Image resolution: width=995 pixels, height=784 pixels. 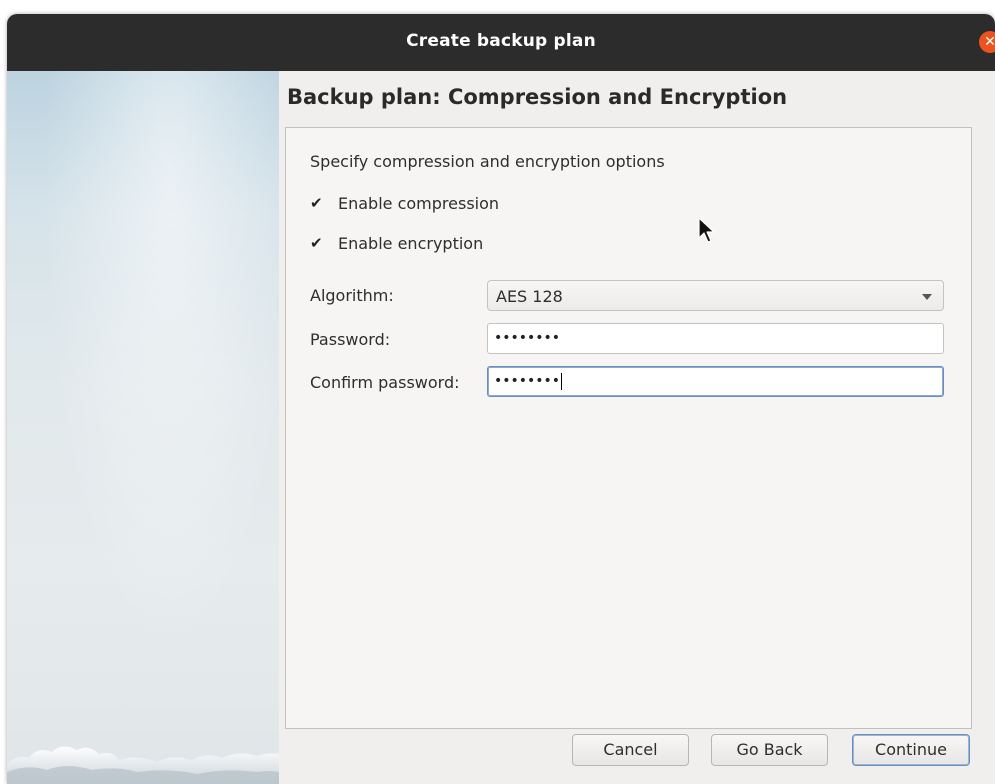 What do you see at coordinates (715, 338) in the screenshot?
I see `password-field: ••••••••` at bounding box center [715, 338].